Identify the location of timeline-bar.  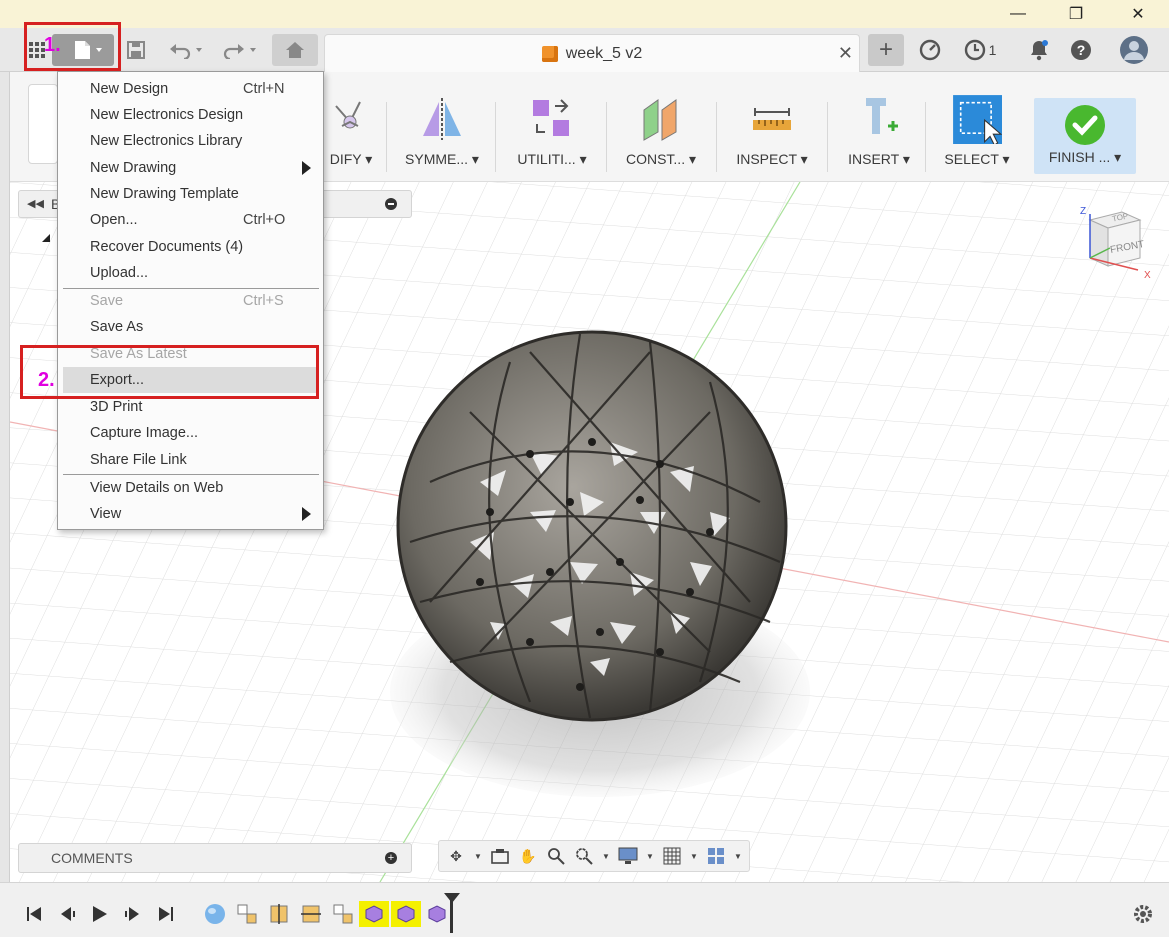
(584, 909).